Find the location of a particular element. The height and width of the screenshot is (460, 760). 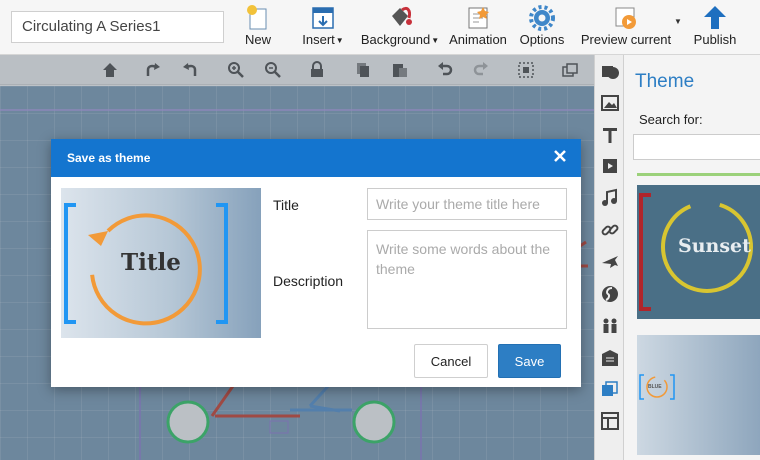

theme-description-input is located at coordinates (467, 279).